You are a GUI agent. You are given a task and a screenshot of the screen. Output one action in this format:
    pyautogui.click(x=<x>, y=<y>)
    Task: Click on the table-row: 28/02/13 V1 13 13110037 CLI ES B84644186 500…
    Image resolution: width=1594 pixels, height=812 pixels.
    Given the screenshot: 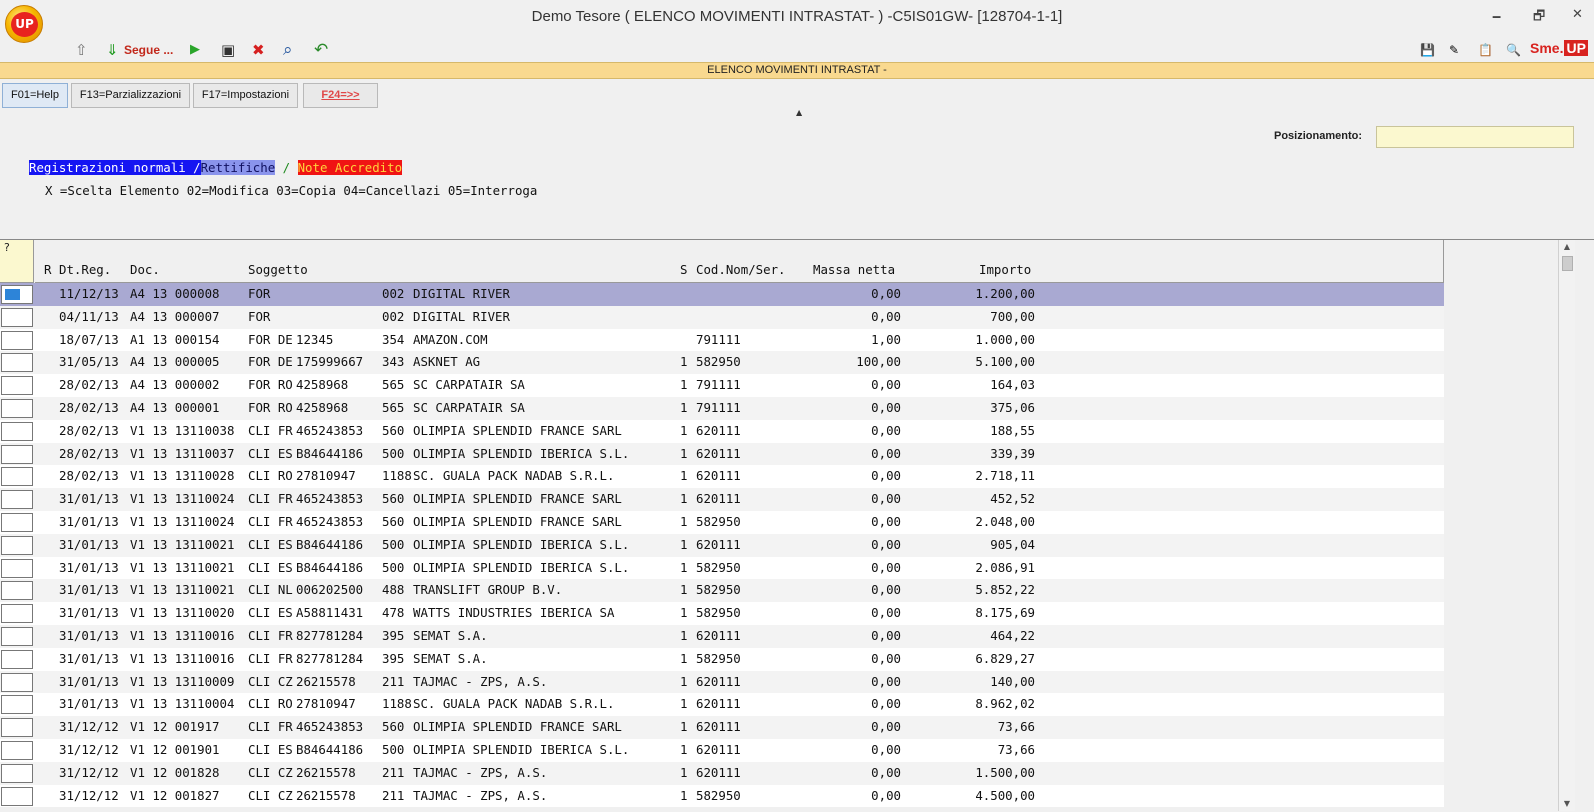 What is the action you would take?
    pyautogui.click(x=722, y=454)
    